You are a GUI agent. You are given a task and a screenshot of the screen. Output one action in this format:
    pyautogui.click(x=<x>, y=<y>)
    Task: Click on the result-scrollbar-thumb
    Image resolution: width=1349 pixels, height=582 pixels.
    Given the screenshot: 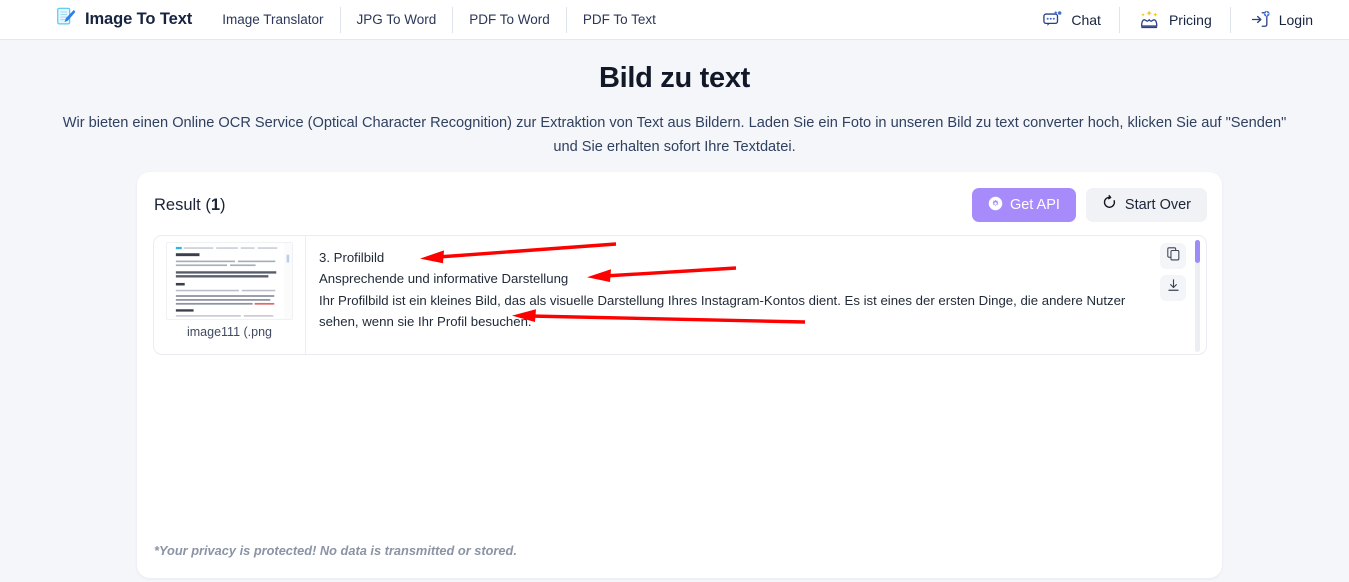 What is the action you would take?
    pyautogui.click(x=1197, y=251)
    